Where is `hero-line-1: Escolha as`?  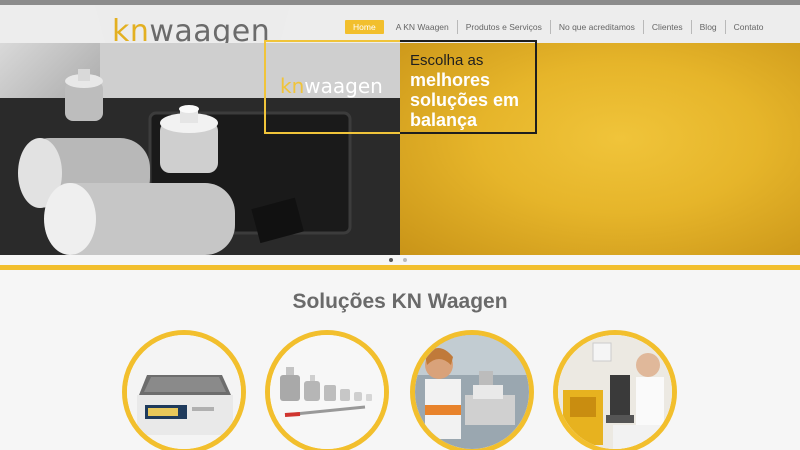
hero-line-1: Escolha as is located at coordinates (447, 60).